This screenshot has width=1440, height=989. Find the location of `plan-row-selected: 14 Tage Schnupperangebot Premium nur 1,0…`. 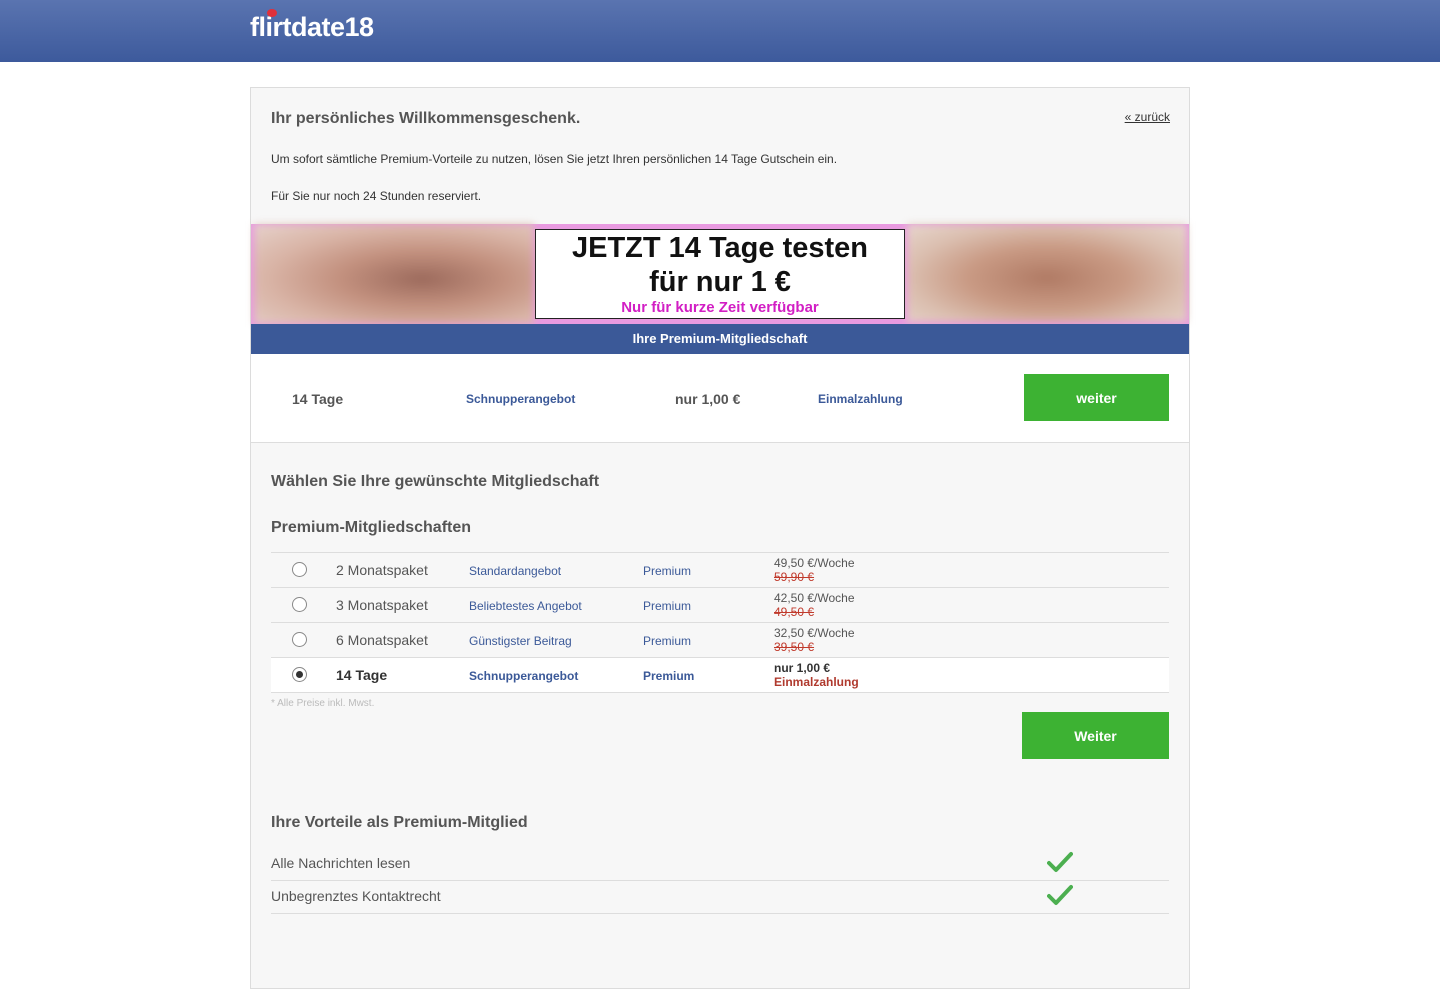

plan-row-selected: 14 Tage Schnupperangebot Premium nur 1,0… is located at coordinates (720, 675).